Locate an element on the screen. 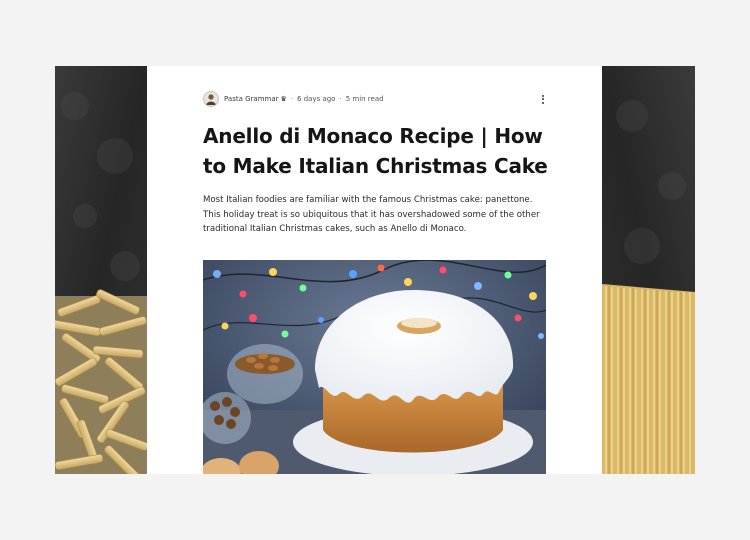 This screenshot has height=540, width=750. spaghetti-pasta-image is located at coordinates (648, 270).